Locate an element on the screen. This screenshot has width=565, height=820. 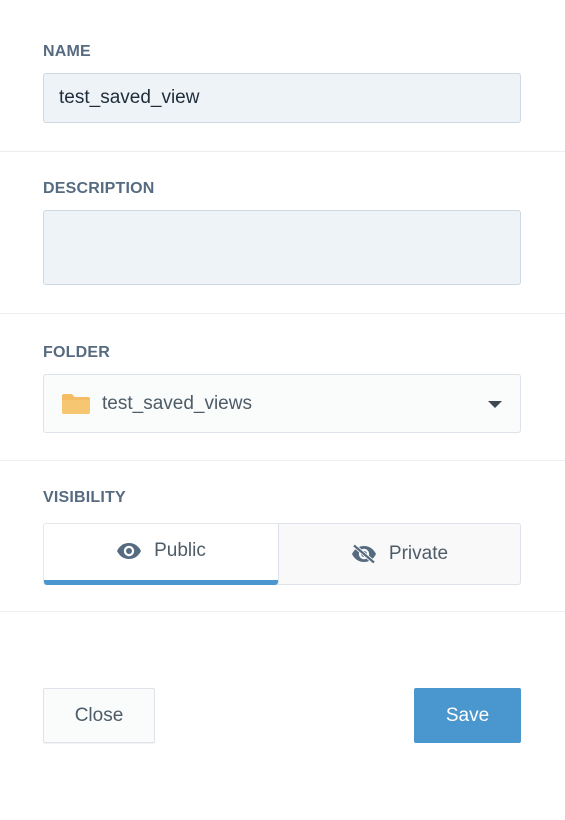
folder-label: FOLDER is located at coordinates (76, 352).